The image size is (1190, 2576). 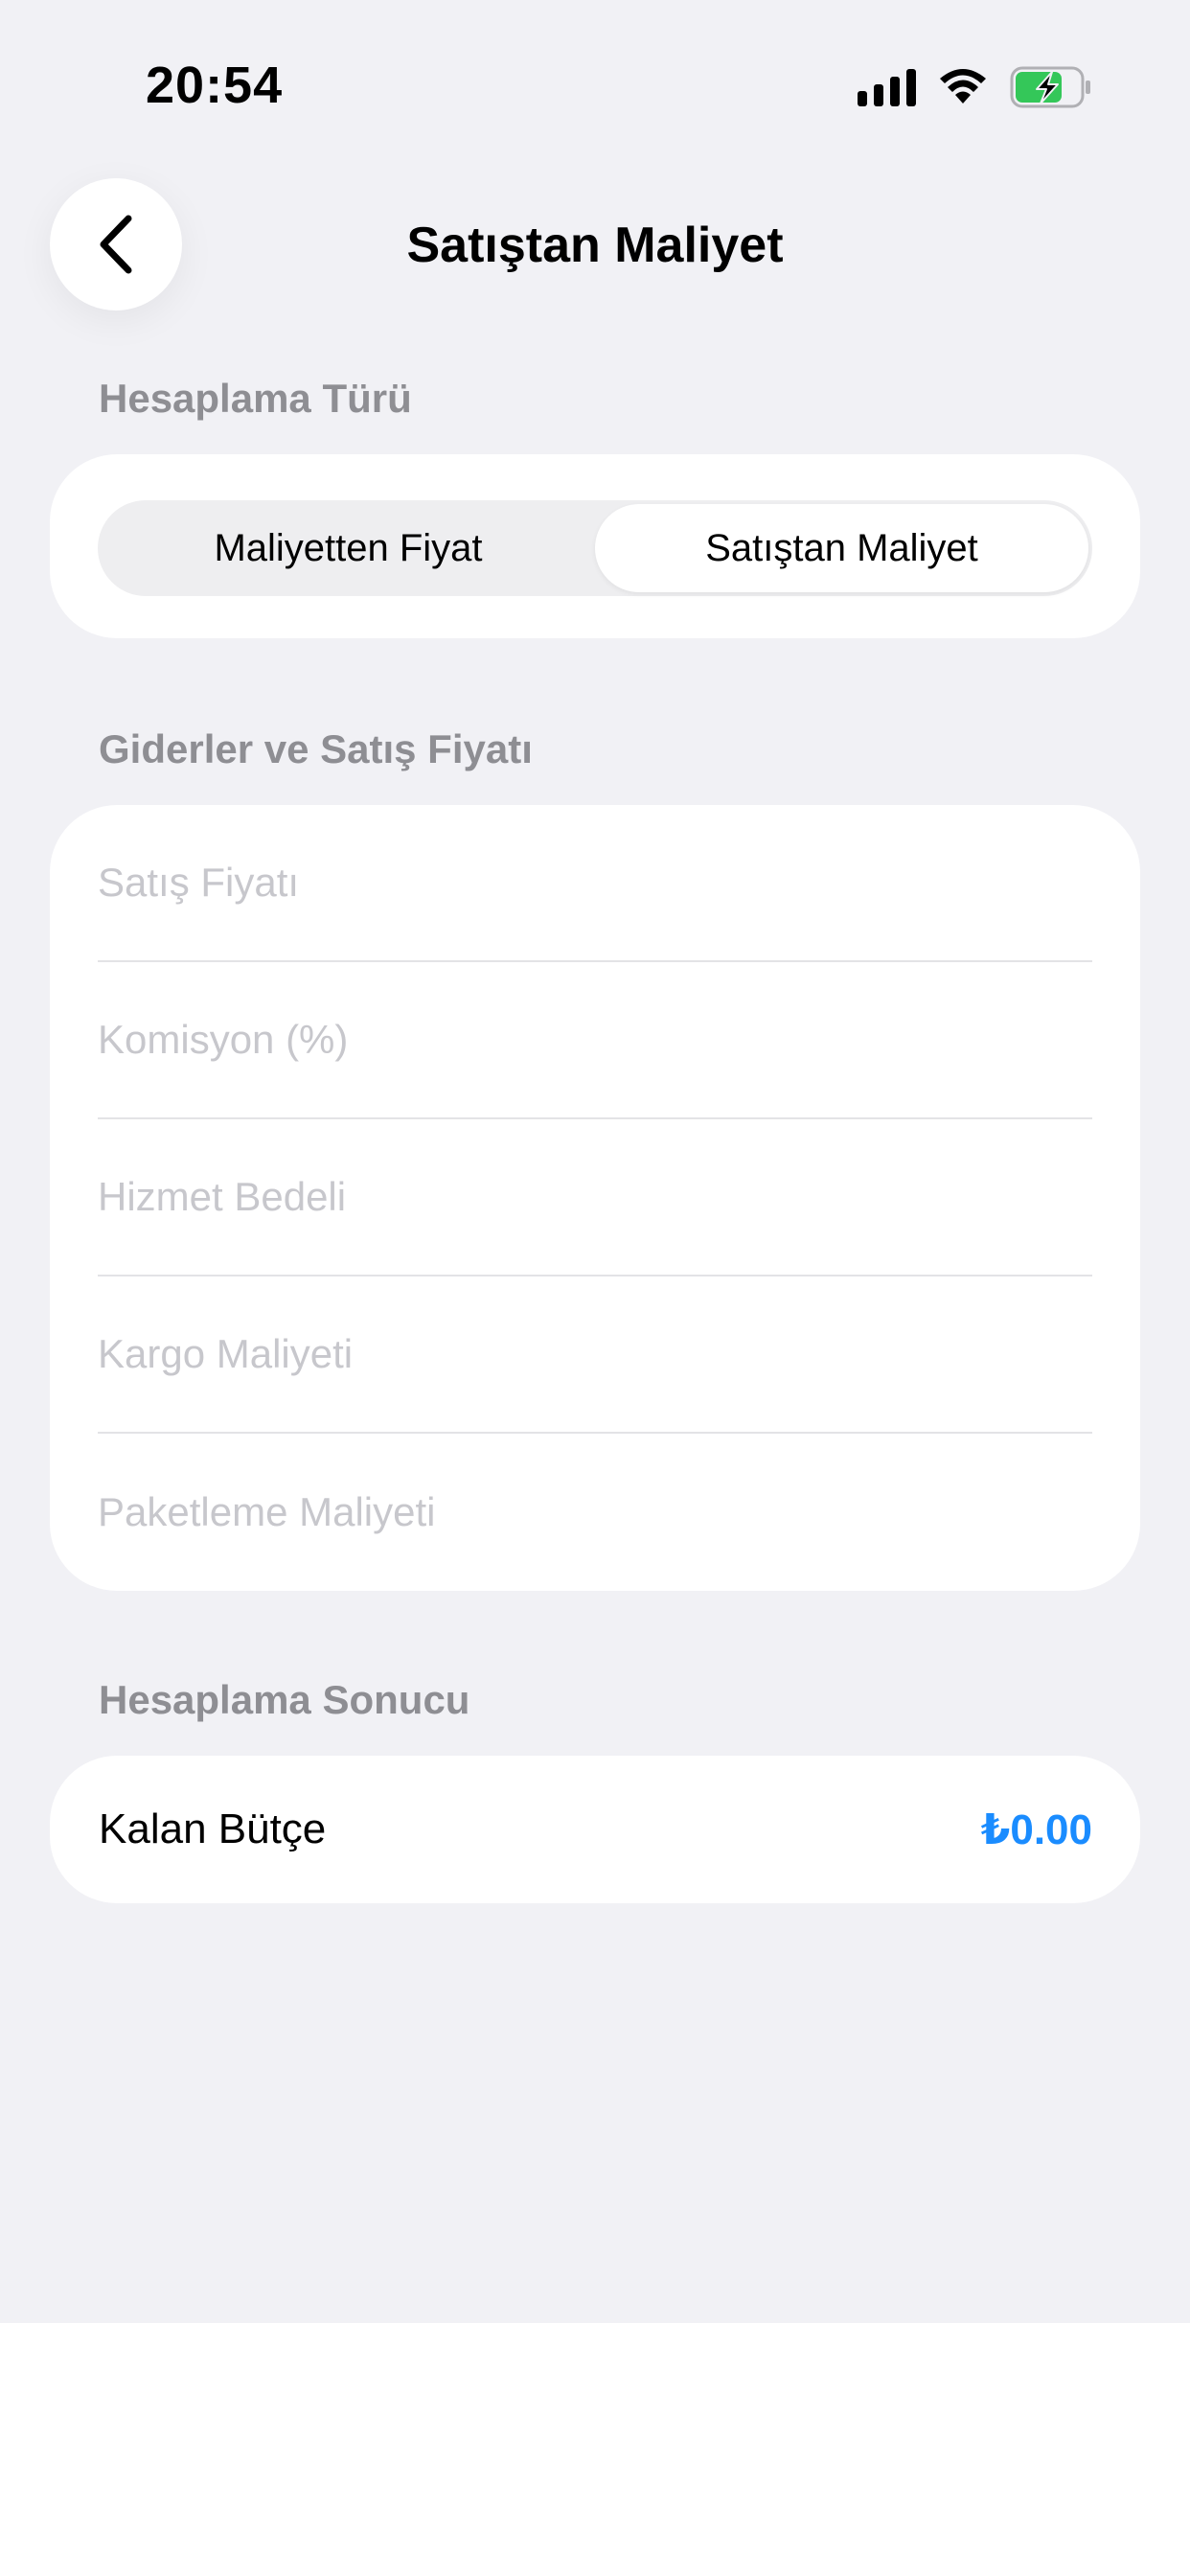 What do you see at coordinates (887, 87) in the screenshot?
I see `cellular-signal-icon` at bounding box center [887, 87].